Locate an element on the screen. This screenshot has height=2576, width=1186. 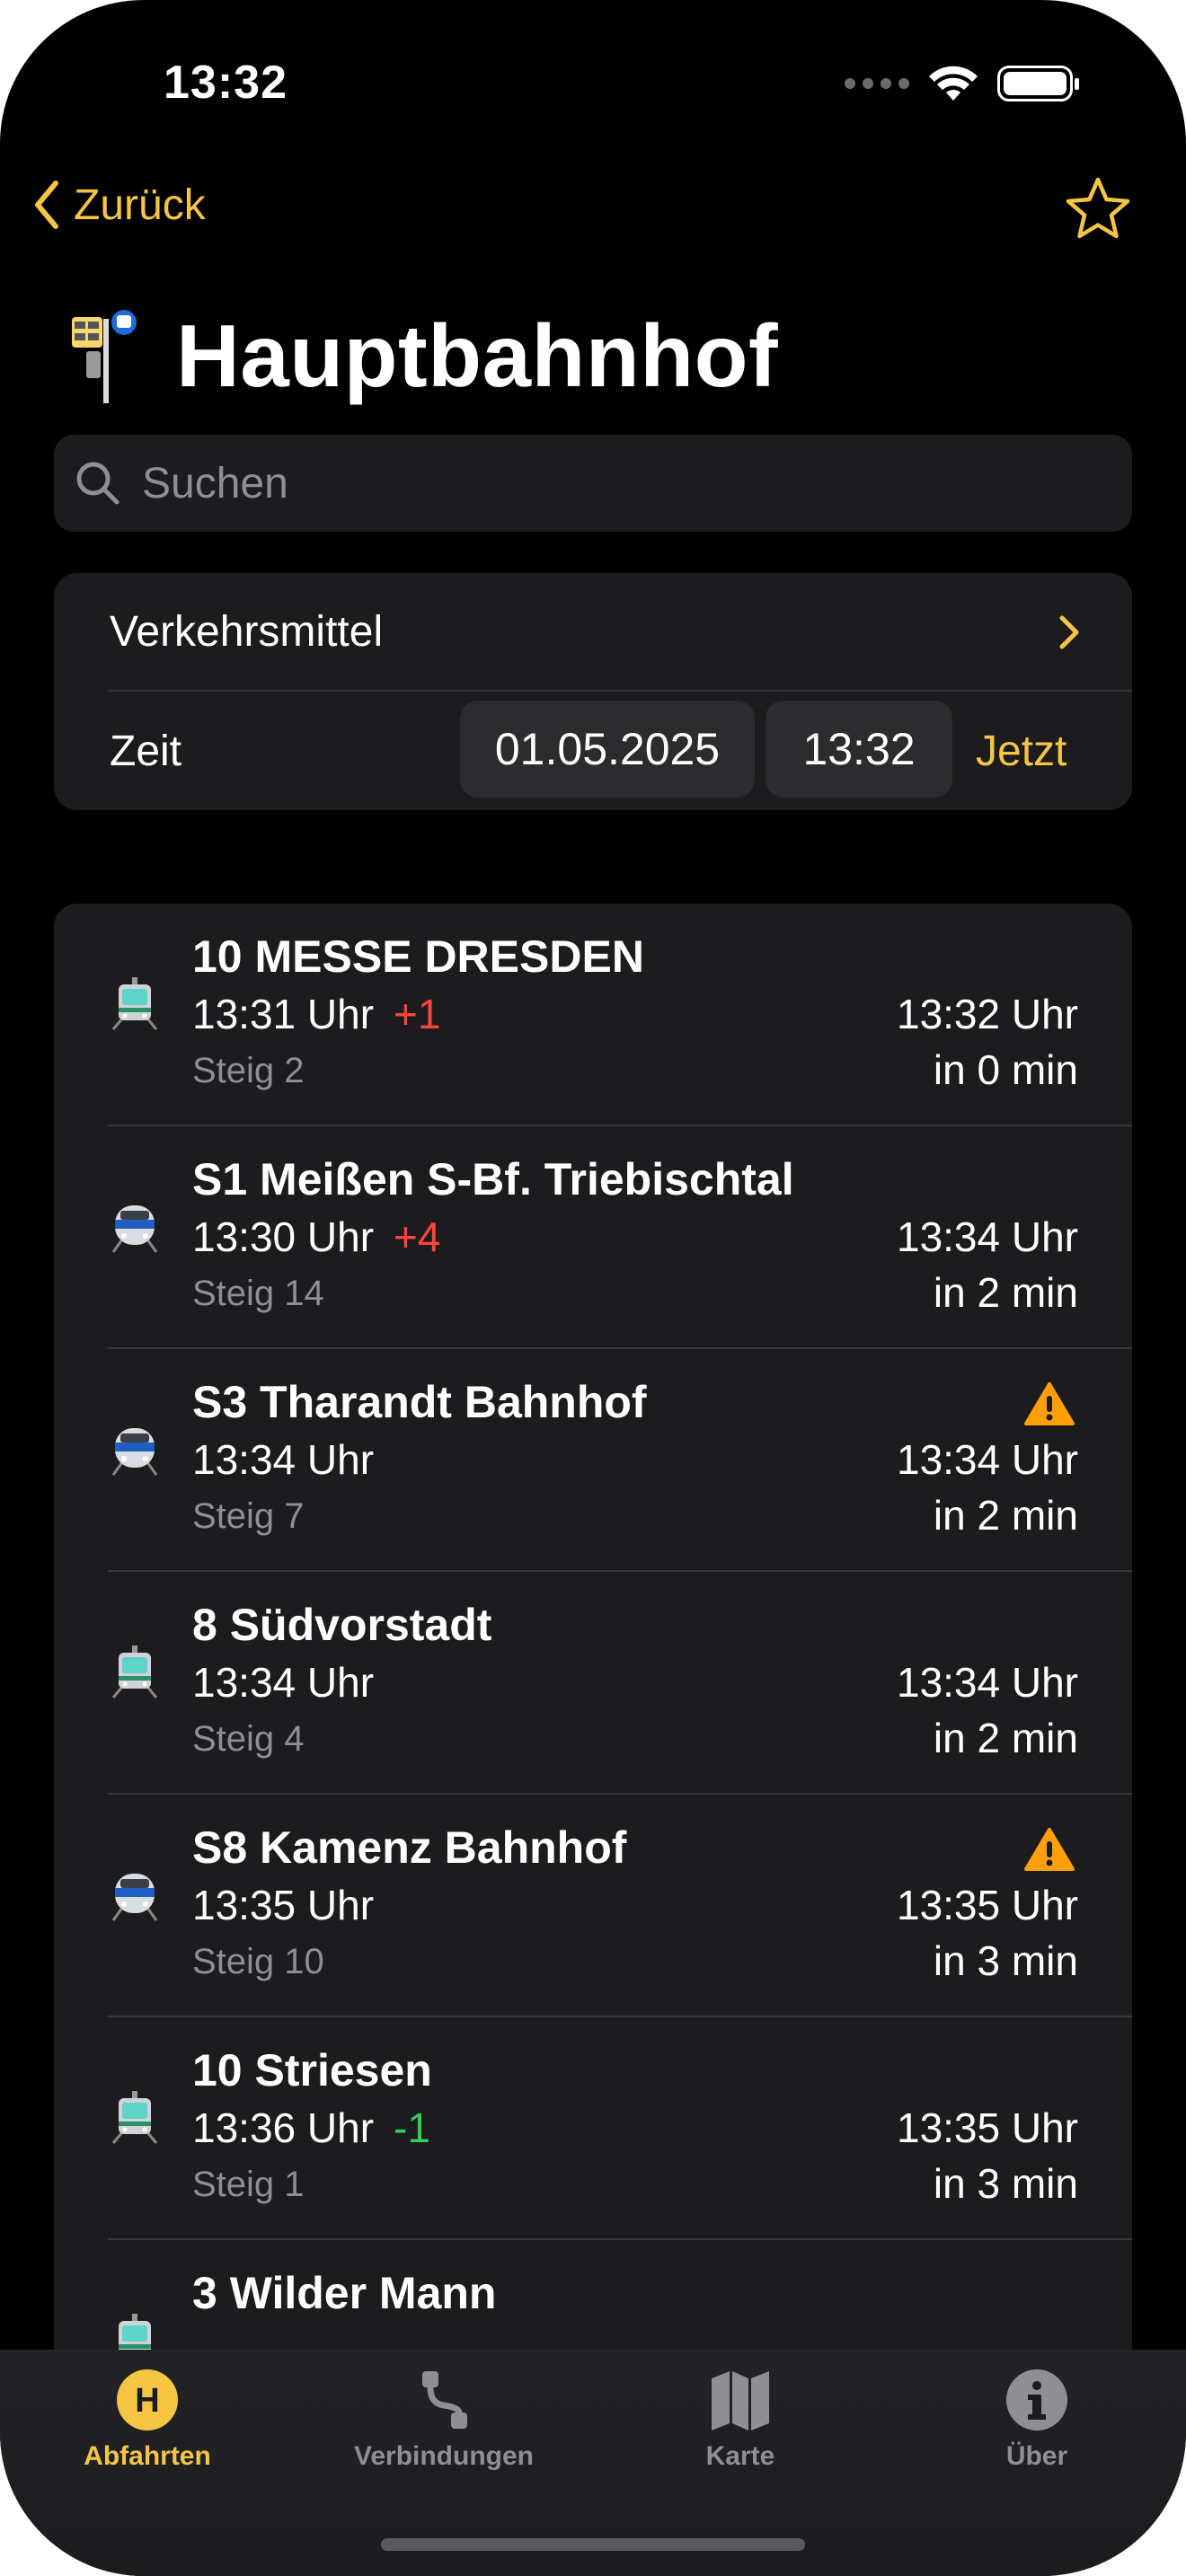
home-indicator is located at coordinates (593, 2544).